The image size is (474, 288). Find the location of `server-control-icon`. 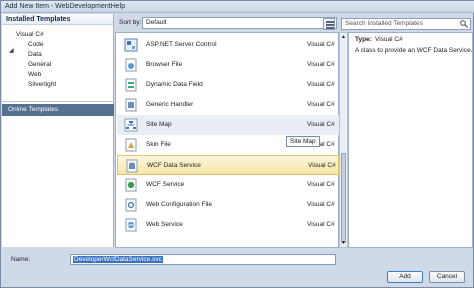

server-control-icon is located at coordinates (131, 45).